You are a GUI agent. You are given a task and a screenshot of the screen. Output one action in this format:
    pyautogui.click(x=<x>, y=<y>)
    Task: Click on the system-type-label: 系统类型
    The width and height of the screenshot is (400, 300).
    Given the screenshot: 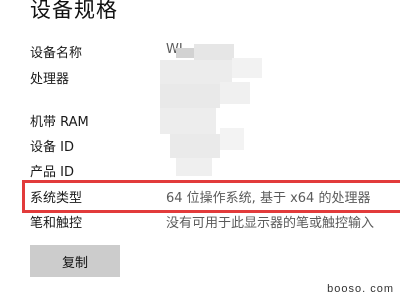 What is the action you would take?
    pyautogui.click(x=56, y=198)
    